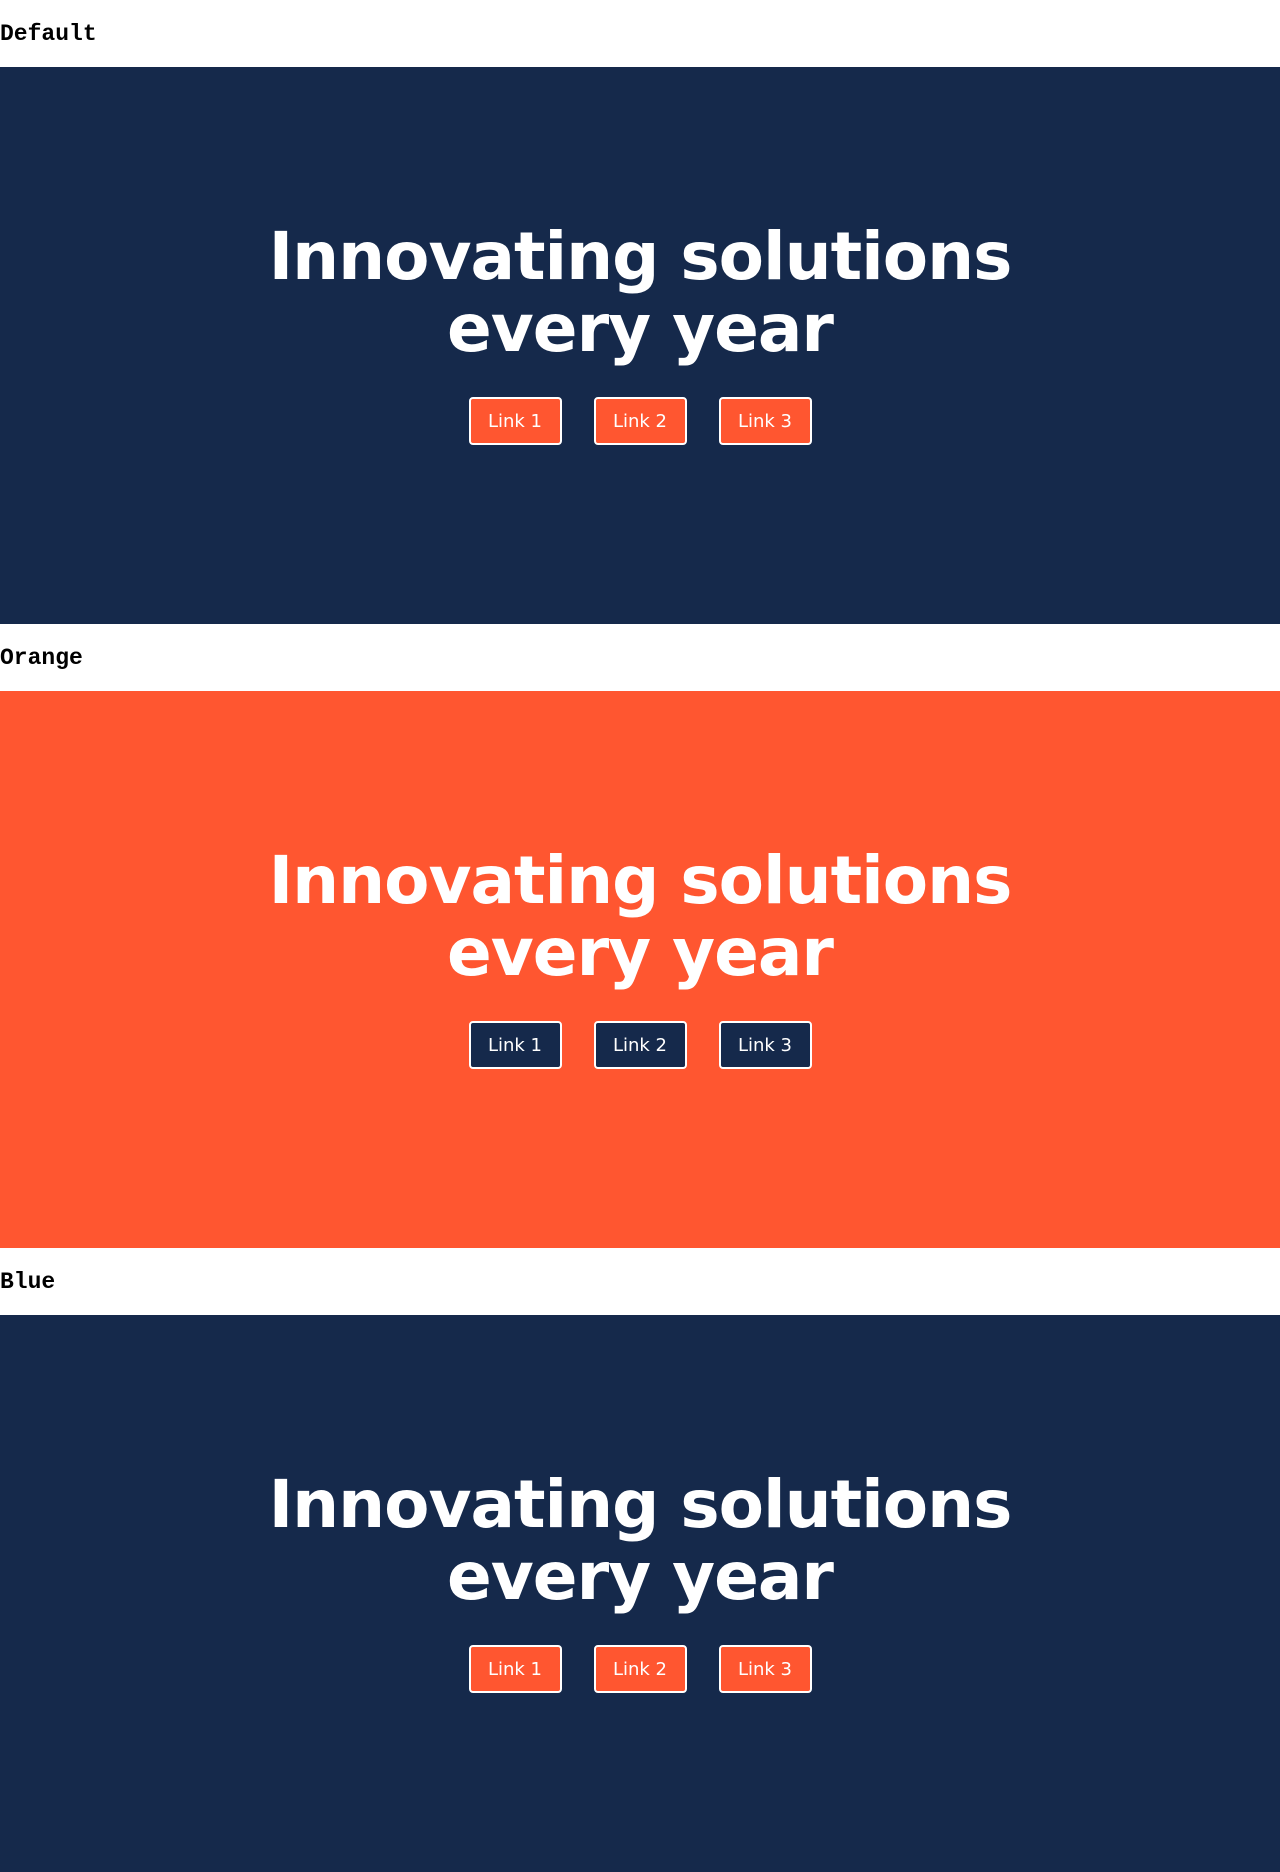  What do you see at coordinates (28, 1281) in the screenshot?
I see `variant-label-blue: Blue` at bounding box center [28, 1281].